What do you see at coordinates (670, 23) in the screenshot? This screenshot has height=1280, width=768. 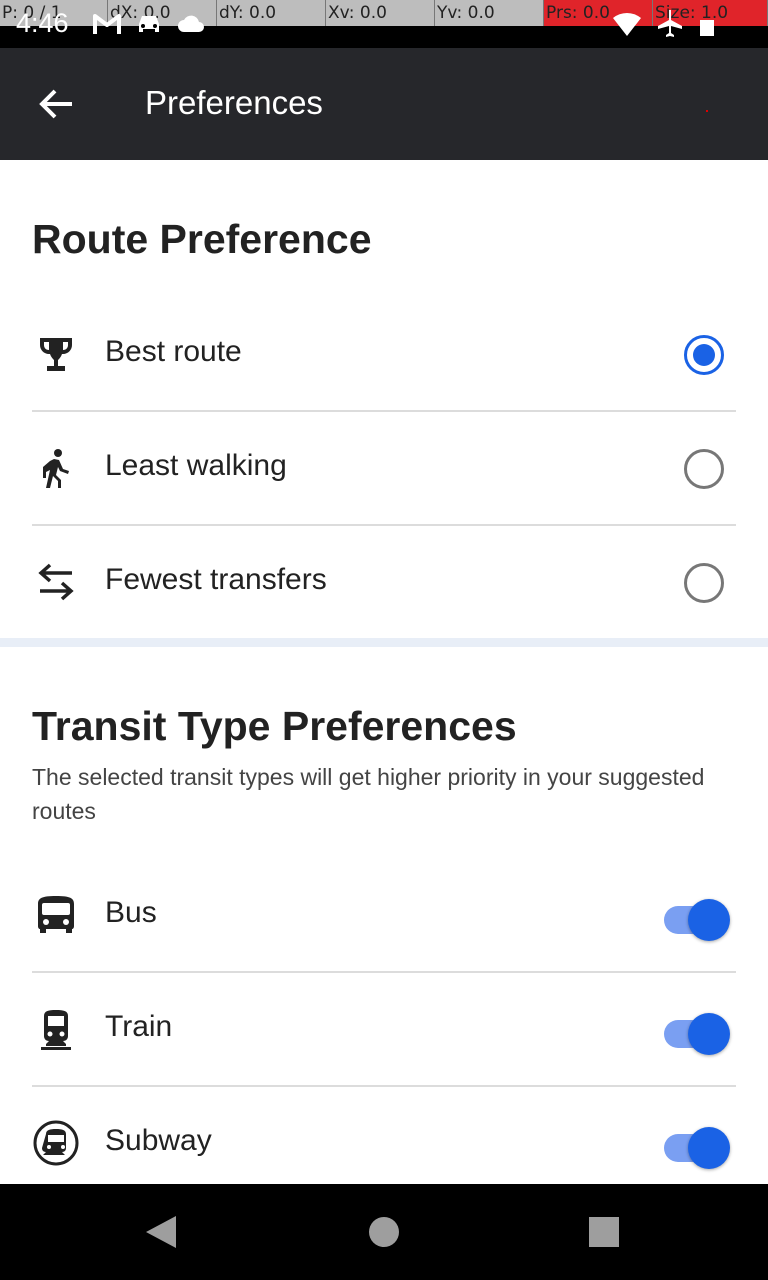 I see `airplane-icon` at bounding box center [670, 23].